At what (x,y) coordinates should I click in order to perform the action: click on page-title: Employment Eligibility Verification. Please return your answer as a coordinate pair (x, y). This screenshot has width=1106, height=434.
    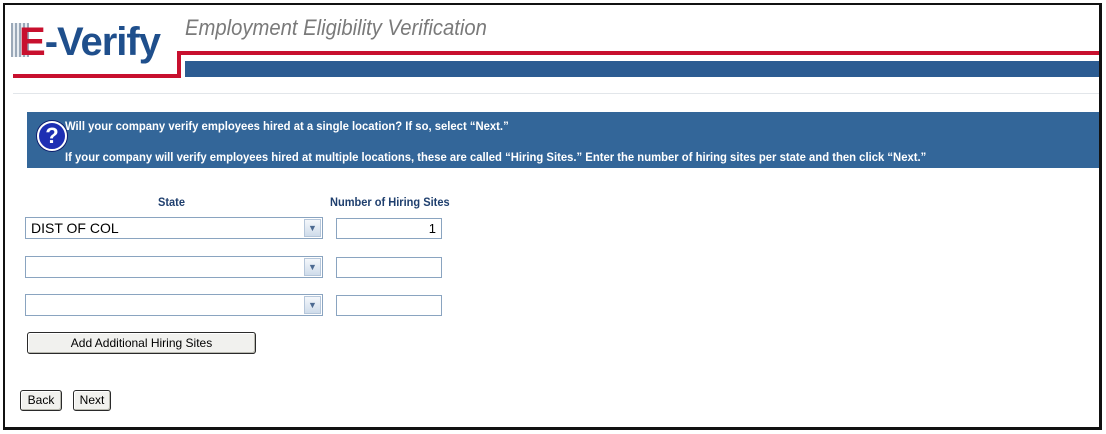
    Looking at the image, I should click on (336, 27).